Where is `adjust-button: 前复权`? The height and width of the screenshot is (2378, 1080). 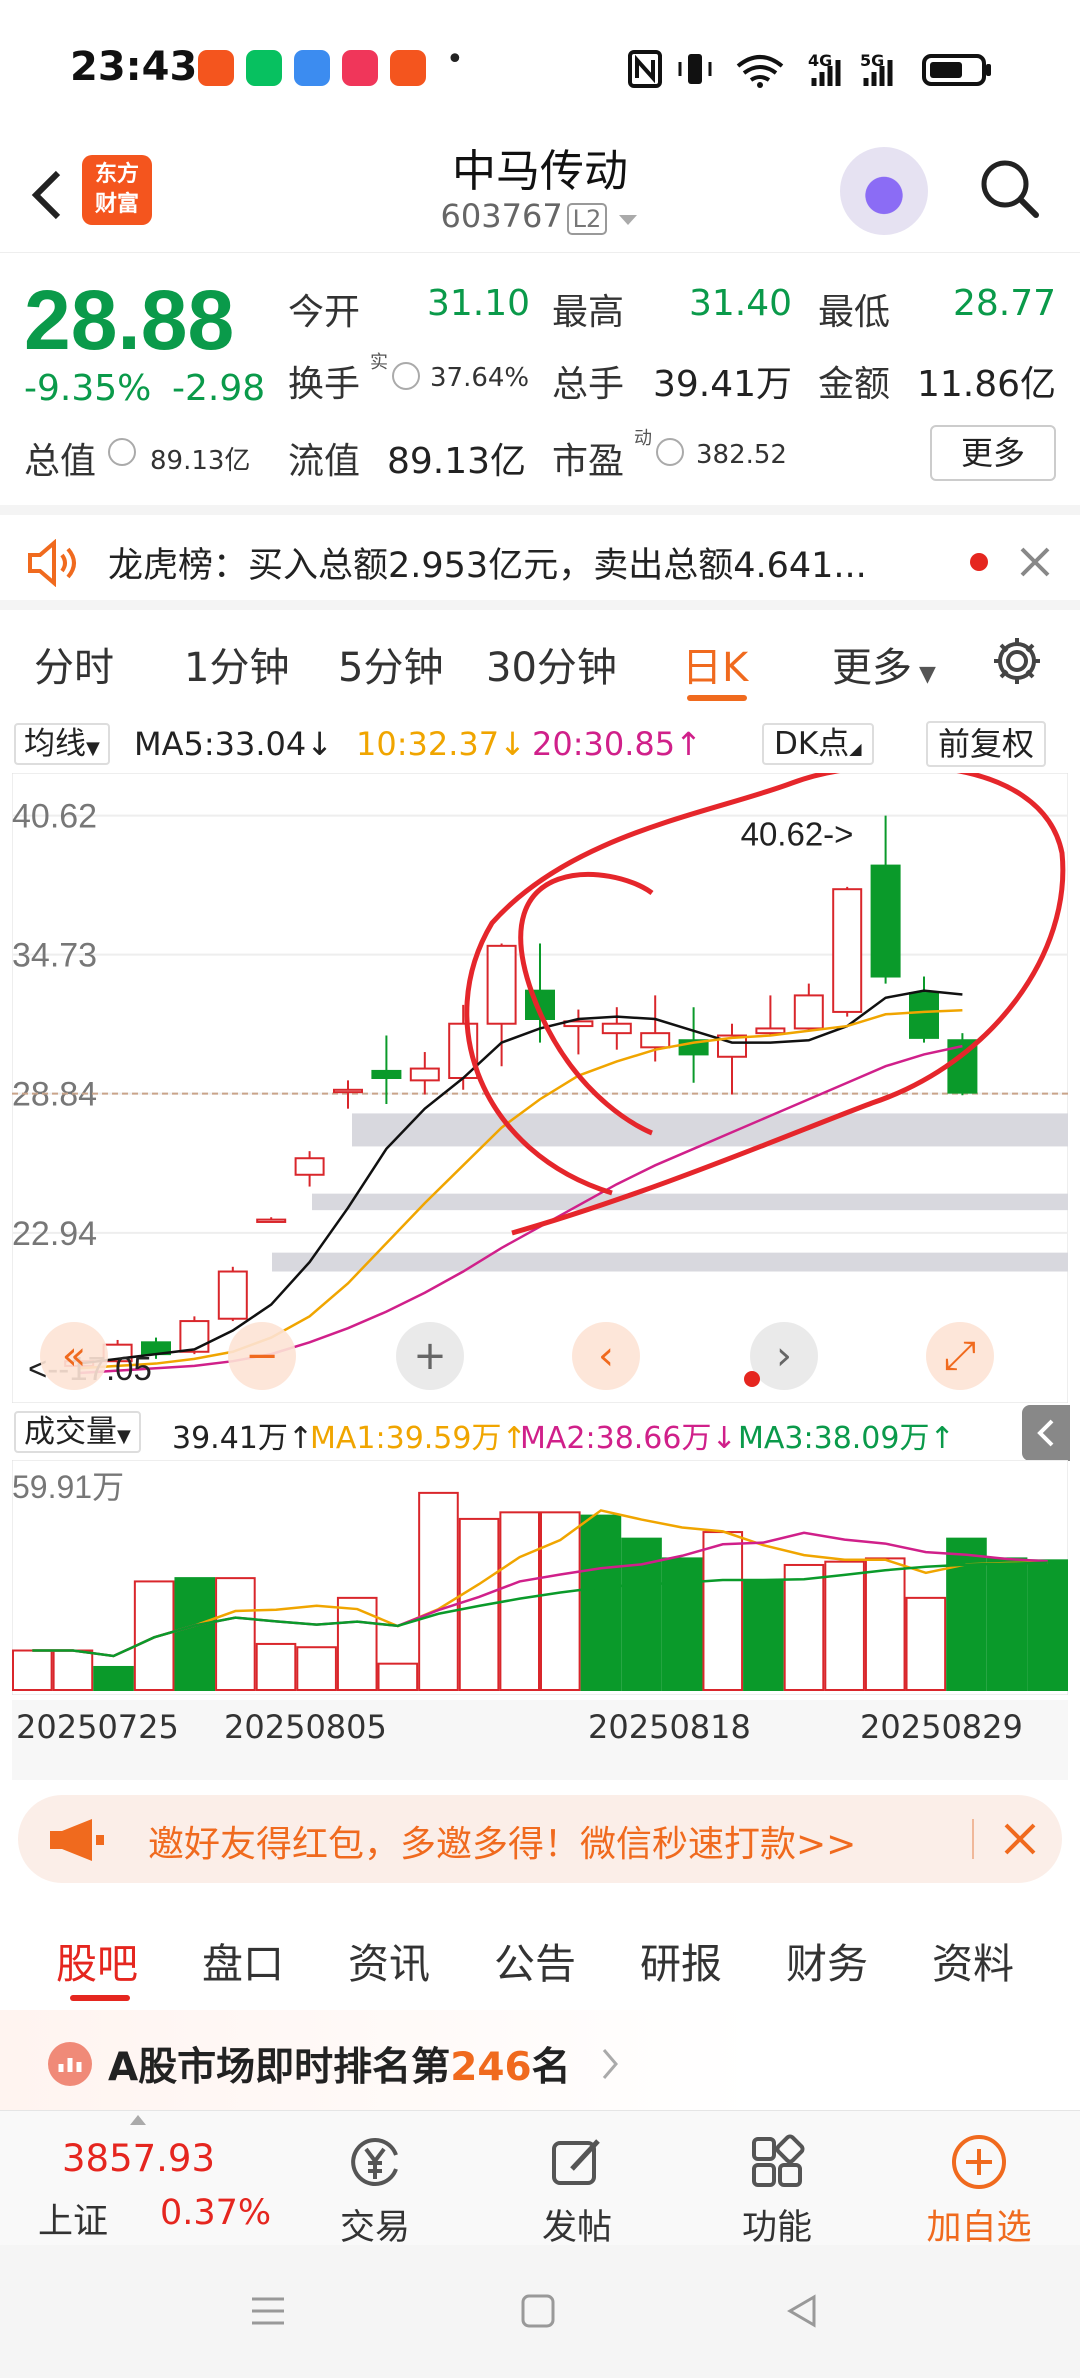
adjust-button: 前复权 is located at coordinates (986, 744).